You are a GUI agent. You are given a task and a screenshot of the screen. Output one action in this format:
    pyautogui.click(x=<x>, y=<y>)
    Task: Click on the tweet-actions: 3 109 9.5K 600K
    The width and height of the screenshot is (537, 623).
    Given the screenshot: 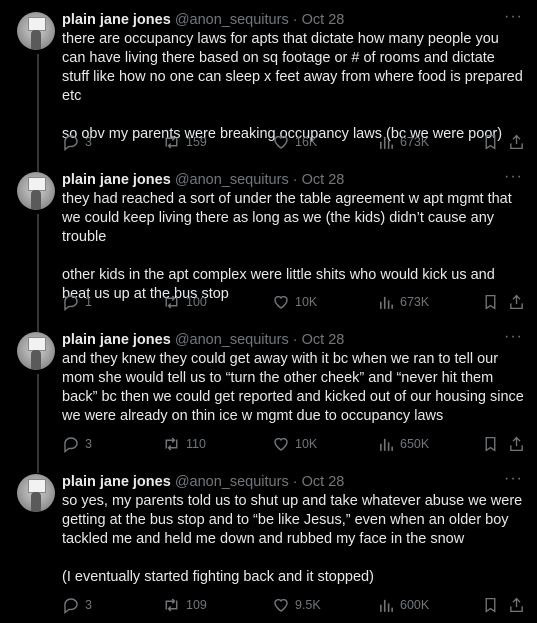 What is the action you would take?
    pyautogui.click(x=294, y=605)
    